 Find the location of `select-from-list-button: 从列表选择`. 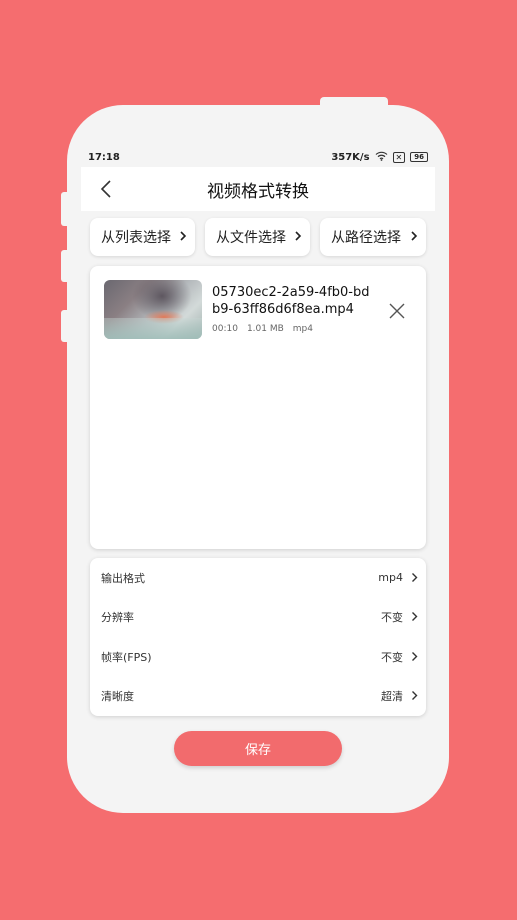

select-from-list-button: 从列表选择 is located at coordinates (142, 237).